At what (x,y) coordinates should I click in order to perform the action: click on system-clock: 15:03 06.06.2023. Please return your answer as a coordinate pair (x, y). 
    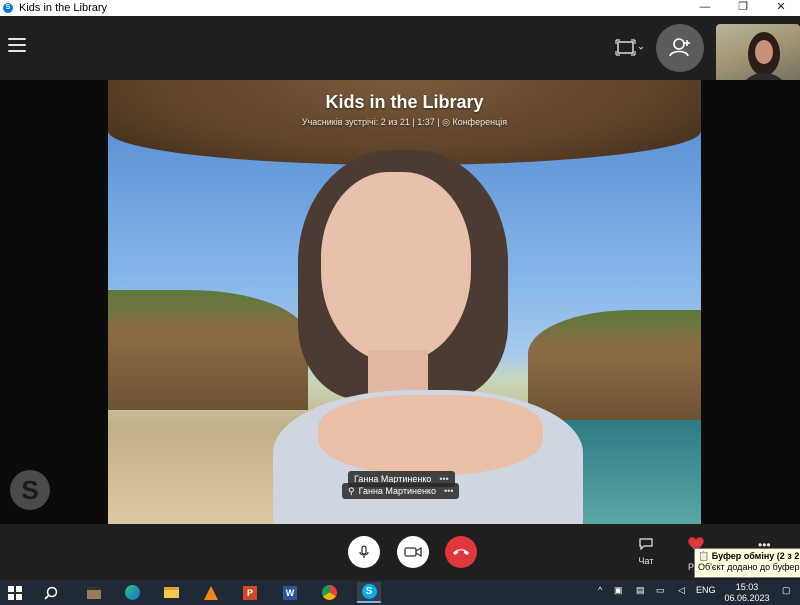
    Looking at the image, I should click on (747, 593).